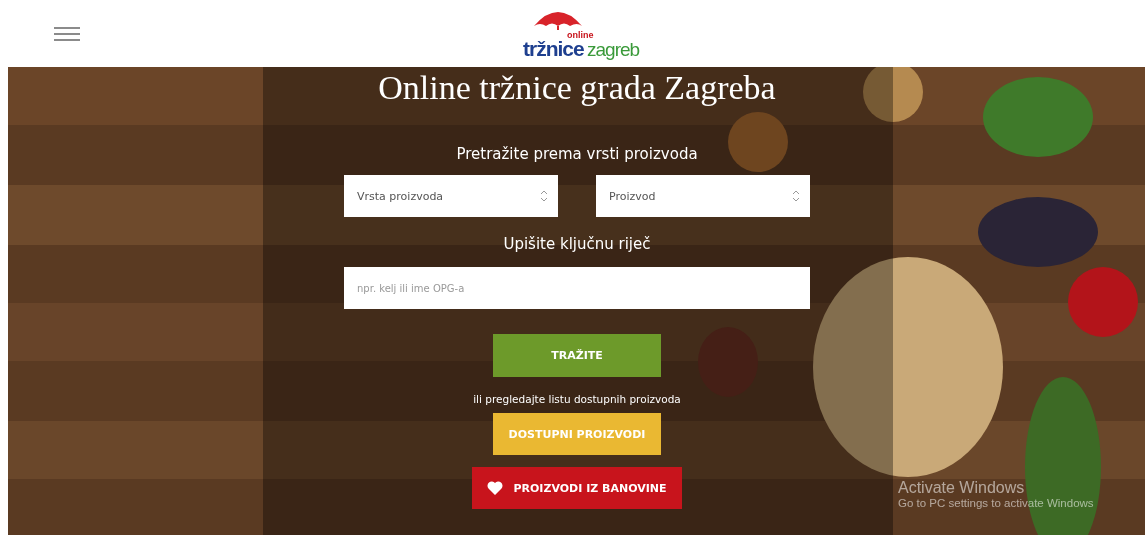 The image size is (1145, 535). I want to click on keyword-field: npr. kelj ili ime OPG-a, so click(577, 288).